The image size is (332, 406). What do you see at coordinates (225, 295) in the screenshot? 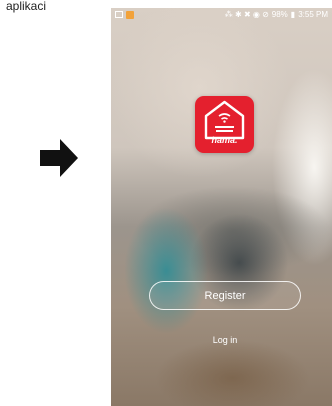
I see `register-button: Register` at bounding box center [225, 295].